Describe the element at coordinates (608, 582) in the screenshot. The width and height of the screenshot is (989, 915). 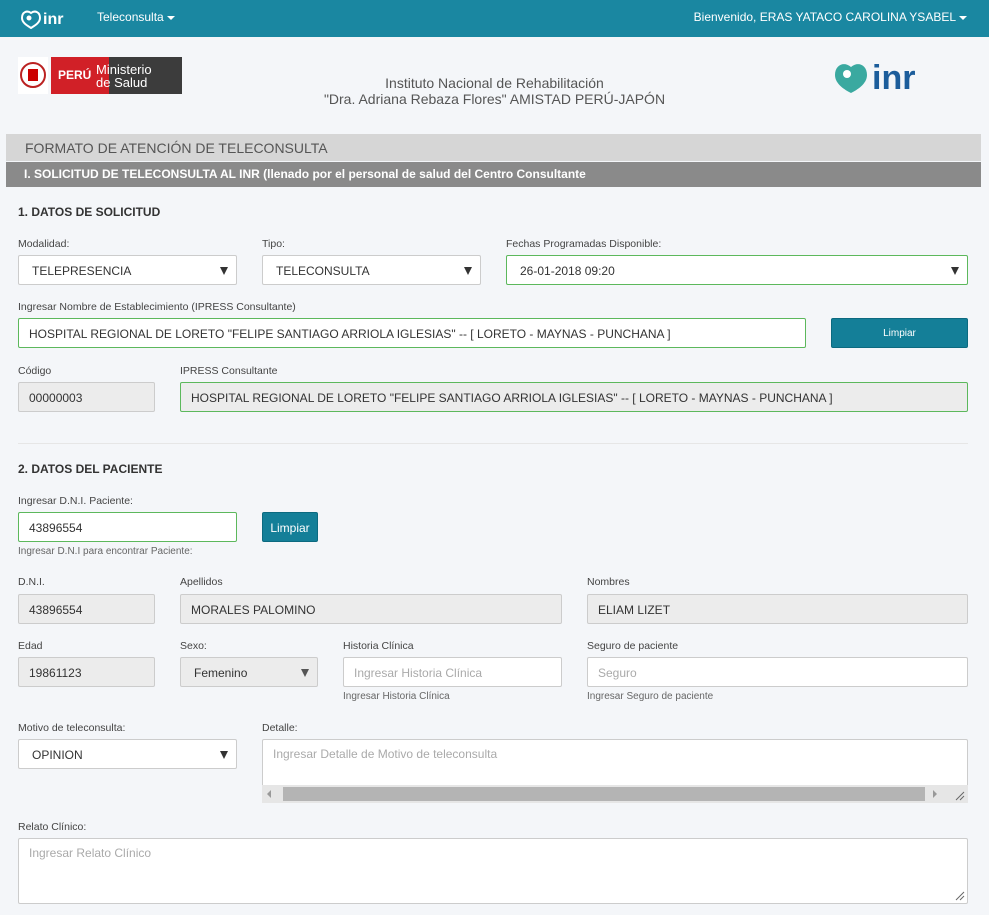
I see `nombres-label: Nombres` at that location.